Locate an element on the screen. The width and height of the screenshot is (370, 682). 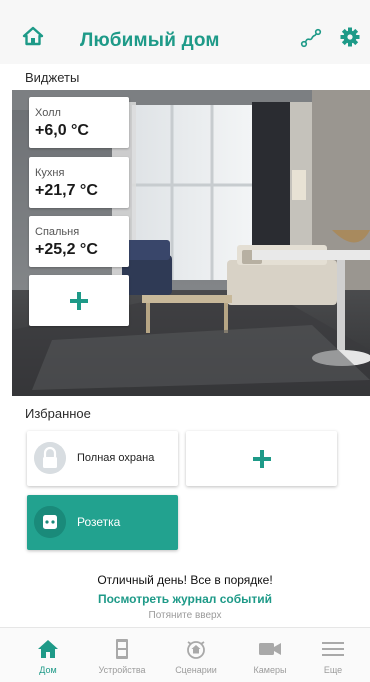
devices-icon is located at coordinates (122, 649).